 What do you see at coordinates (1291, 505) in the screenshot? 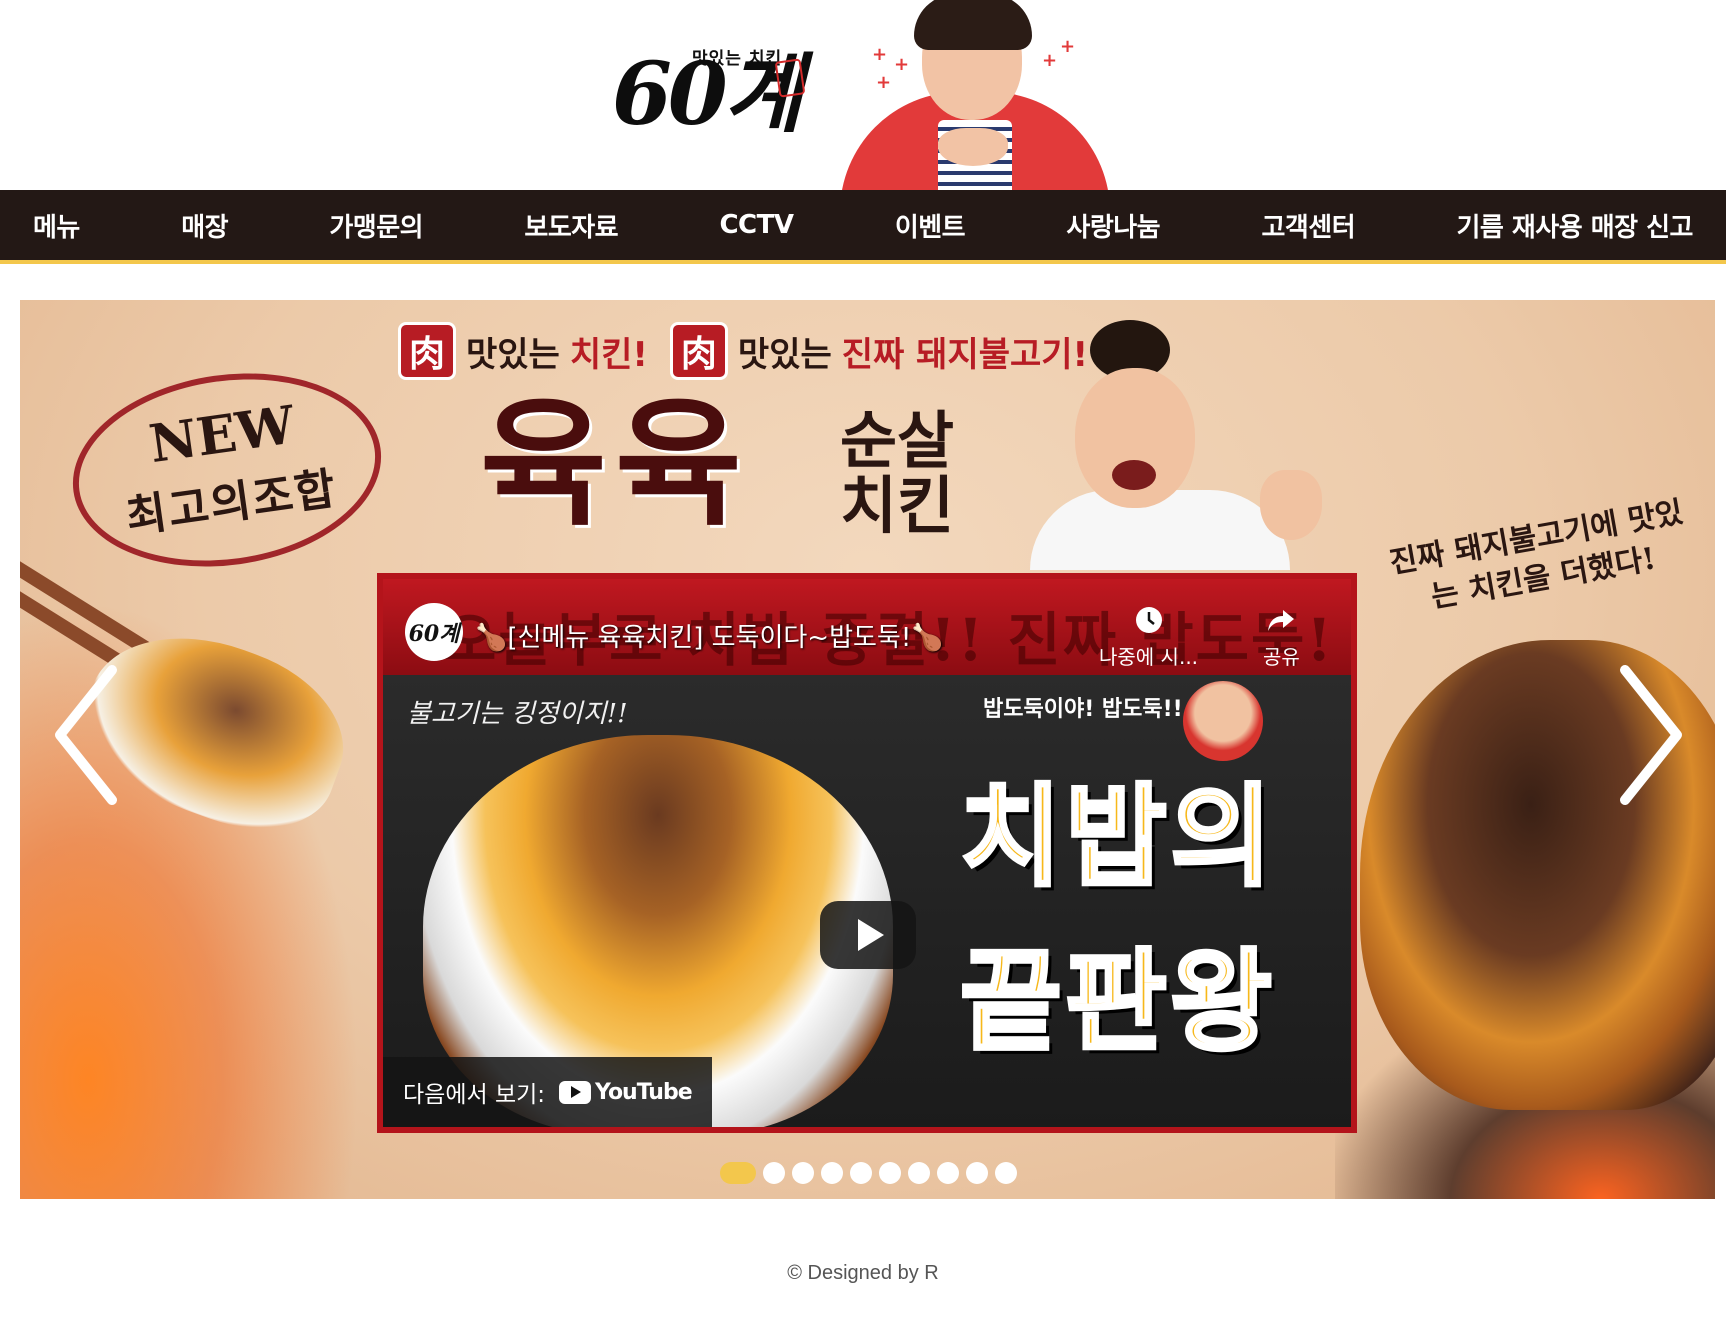
I see `model-hand` at bounding box center [1291, 505].